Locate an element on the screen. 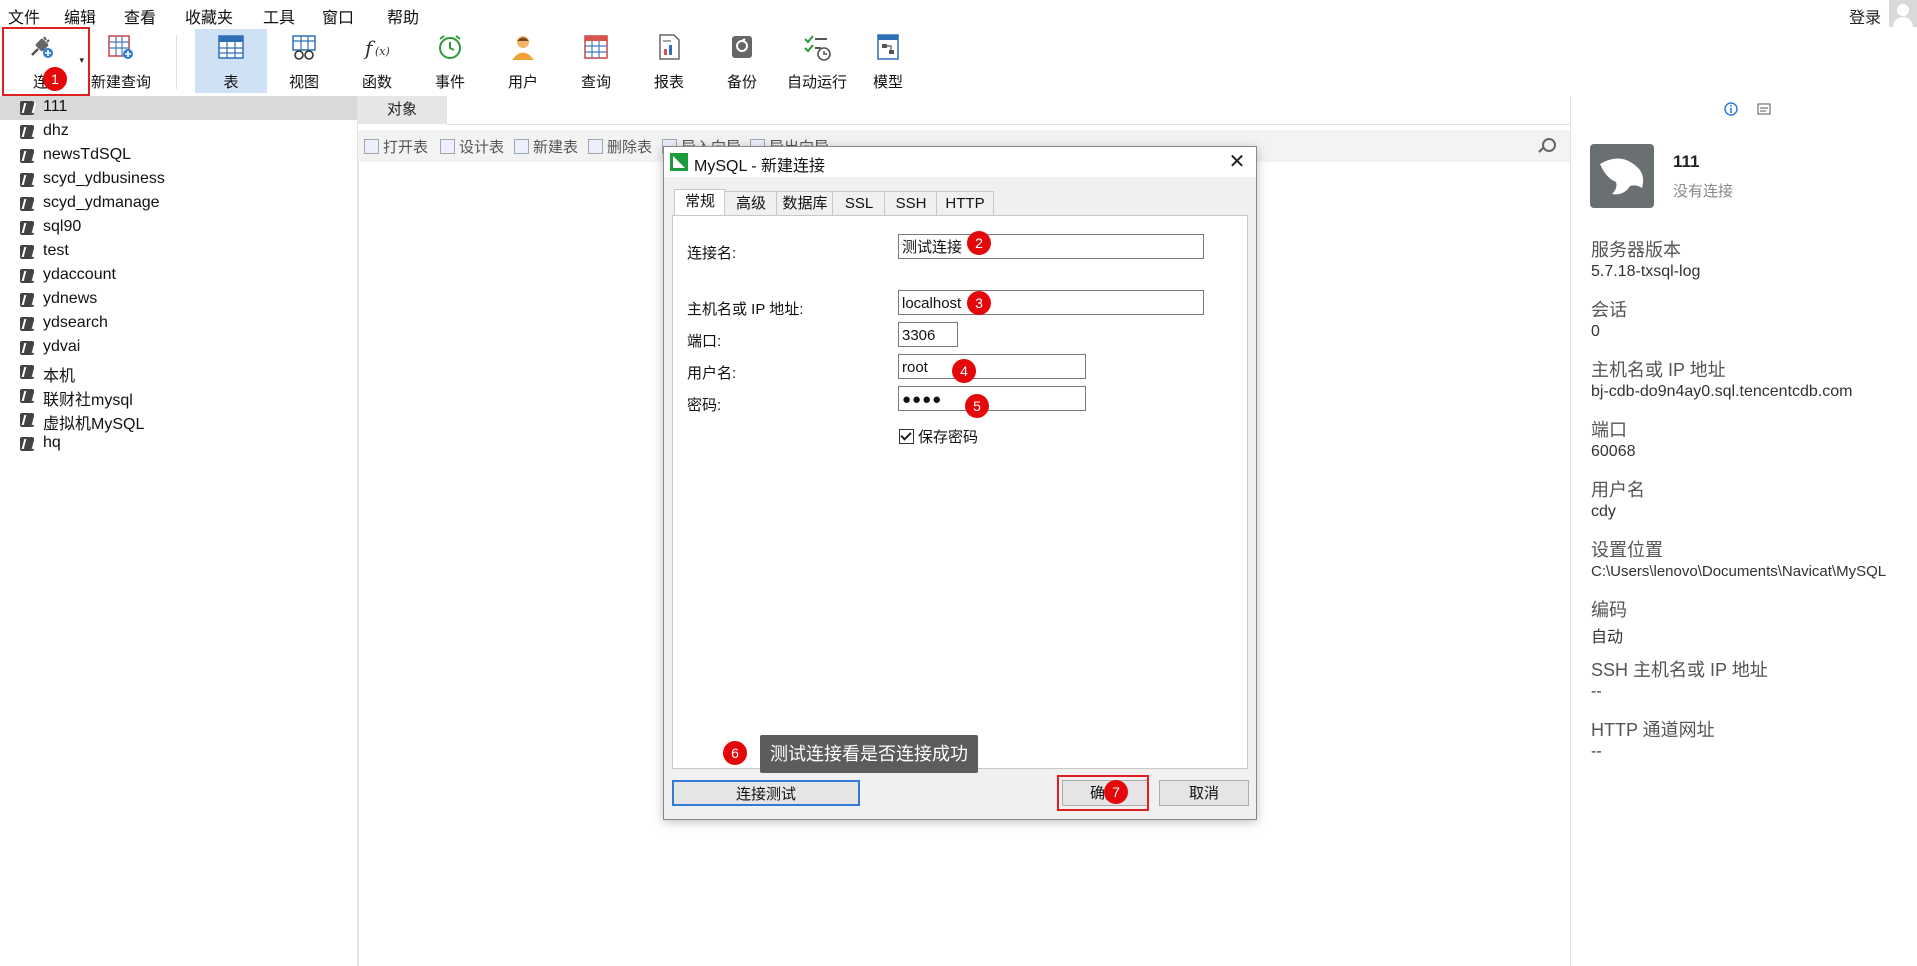 This screenshot has height=966, width=1917. event-label: 事件 is located at coordinates (449, 82).